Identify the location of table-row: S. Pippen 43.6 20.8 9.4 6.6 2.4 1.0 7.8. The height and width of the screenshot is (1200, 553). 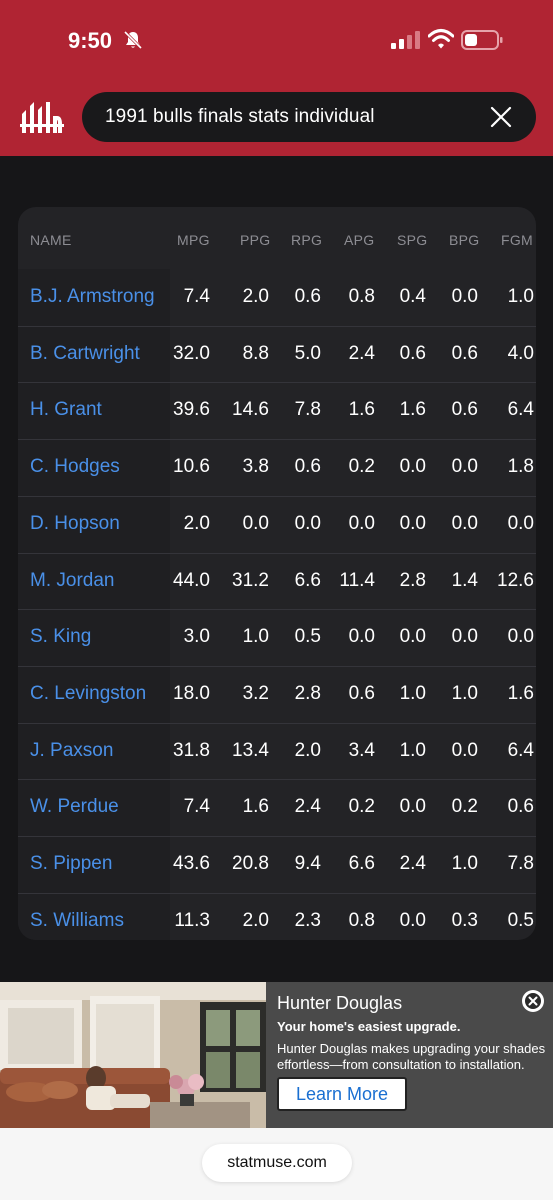
(277, 864).